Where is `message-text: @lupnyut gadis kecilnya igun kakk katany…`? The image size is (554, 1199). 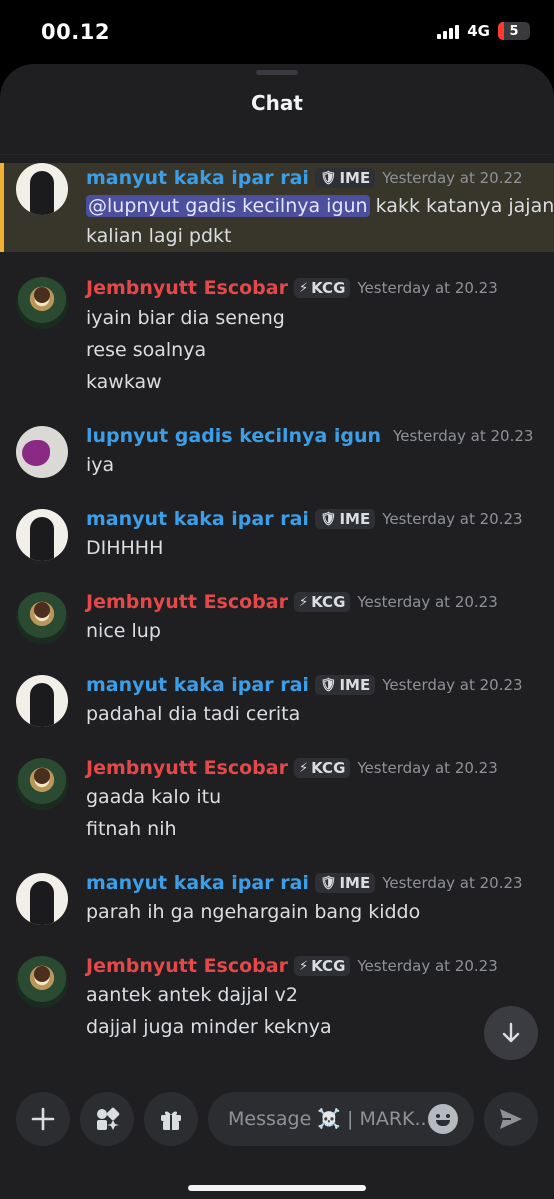
message-text: @lupnyut gadis kecilnya igun kakk katany… is located at coordinates (320, 206).